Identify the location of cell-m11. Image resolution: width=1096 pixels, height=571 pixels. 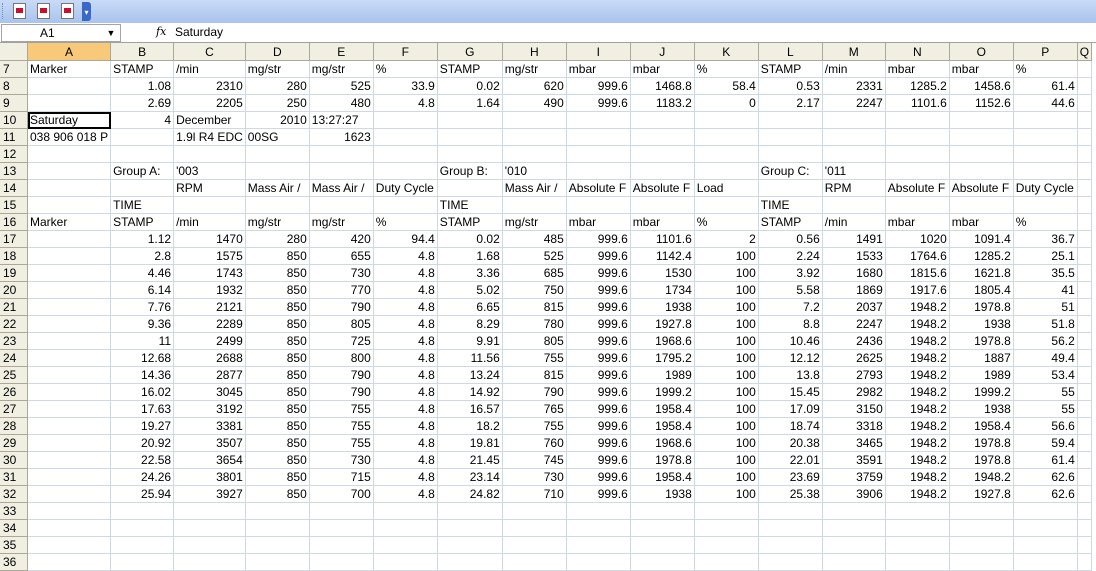
(854, 137).